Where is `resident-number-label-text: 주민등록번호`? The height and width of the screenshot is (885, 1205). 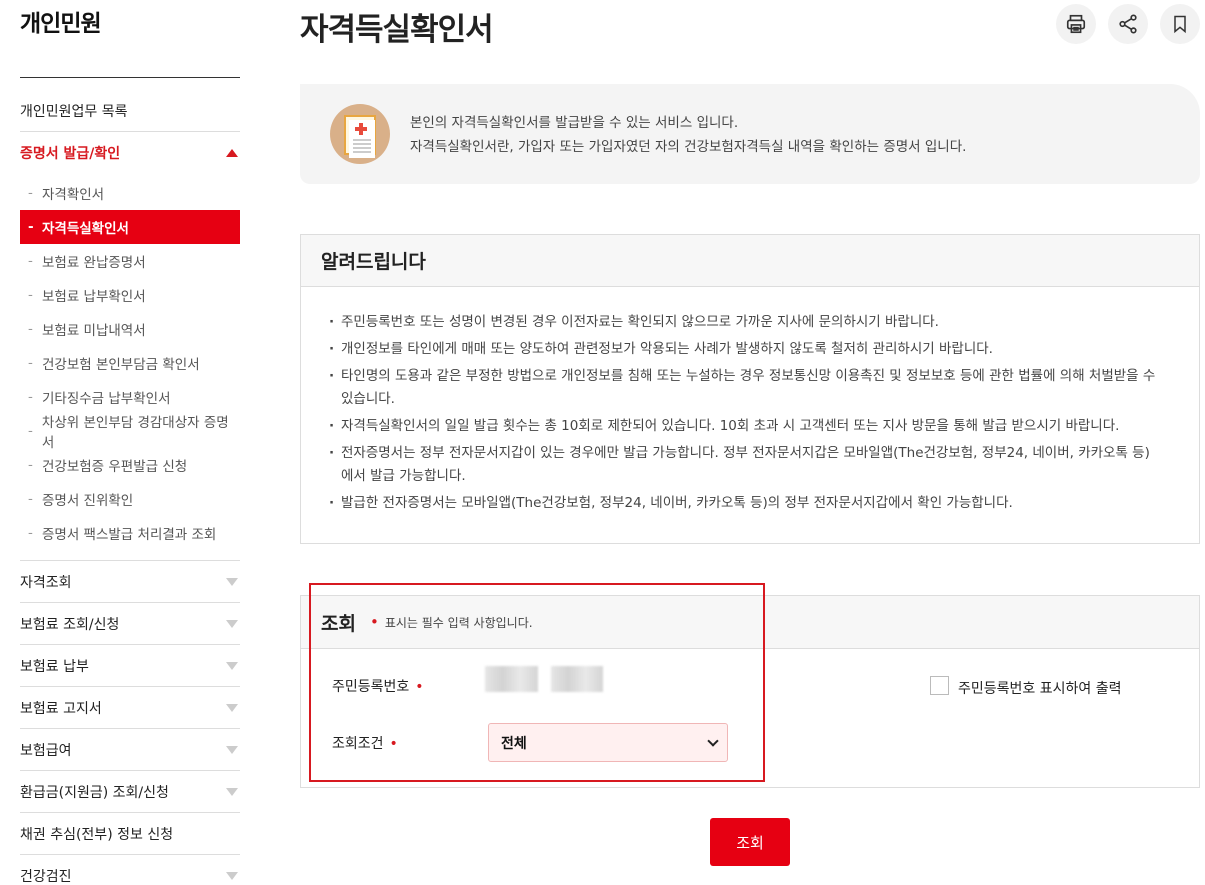 resident-number-label-text: 주민등록번호 is located at coordinates (371, 687).